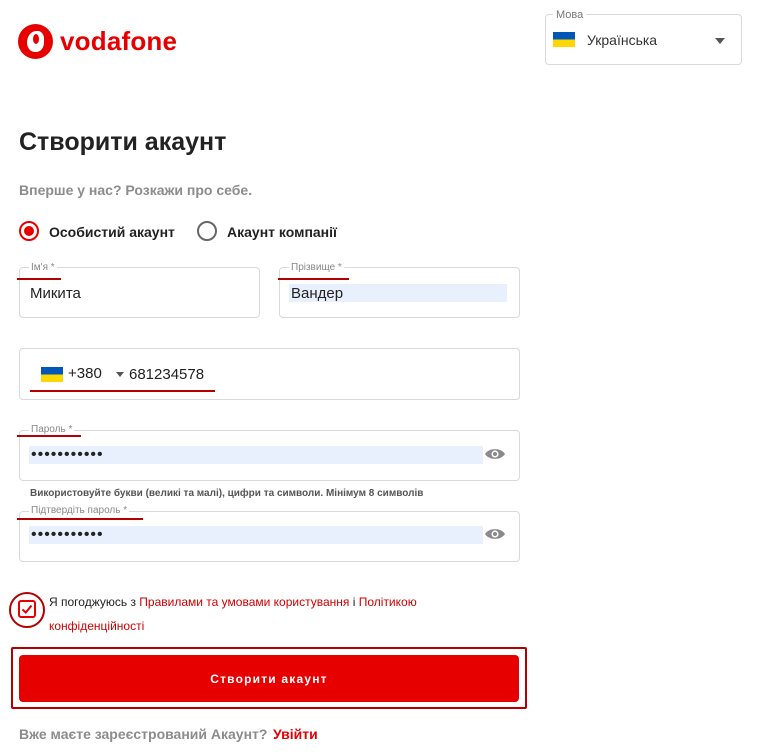  Describe the element at coordinates (295, 734) in the screenshot. I see `login-link: Увійти` at that location.